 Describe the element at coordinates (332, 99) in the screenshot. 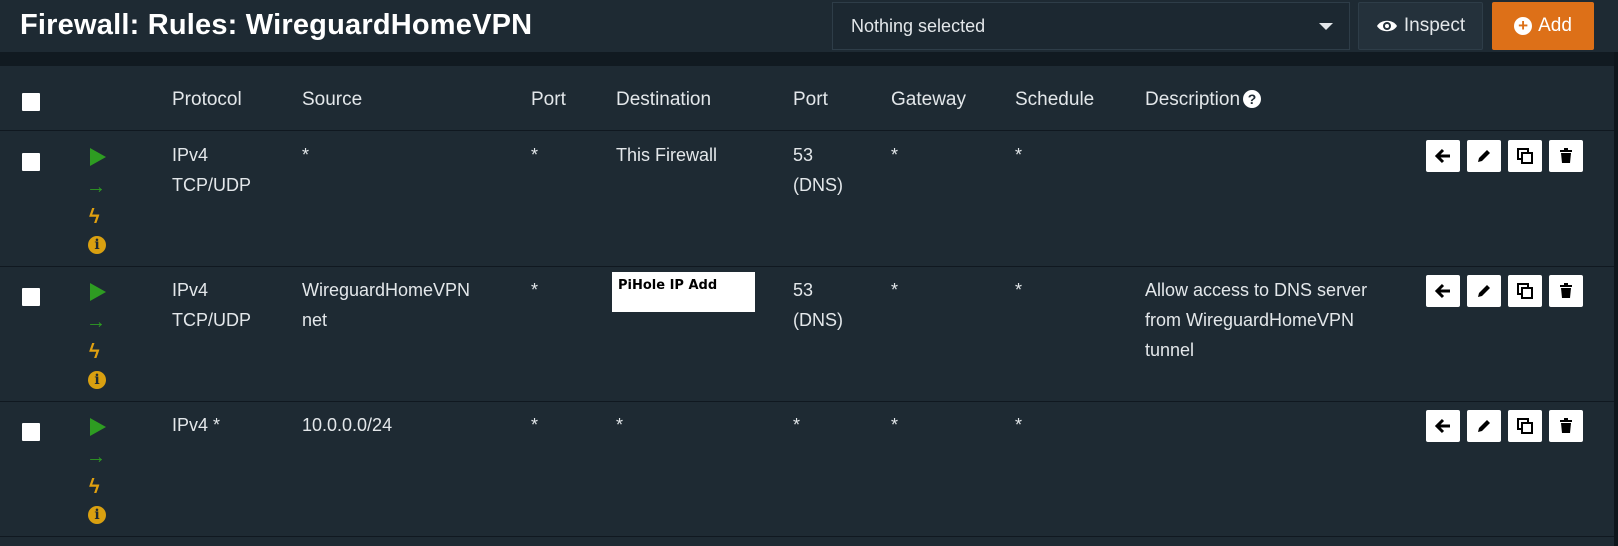

I see `col-source: Source` at that location.